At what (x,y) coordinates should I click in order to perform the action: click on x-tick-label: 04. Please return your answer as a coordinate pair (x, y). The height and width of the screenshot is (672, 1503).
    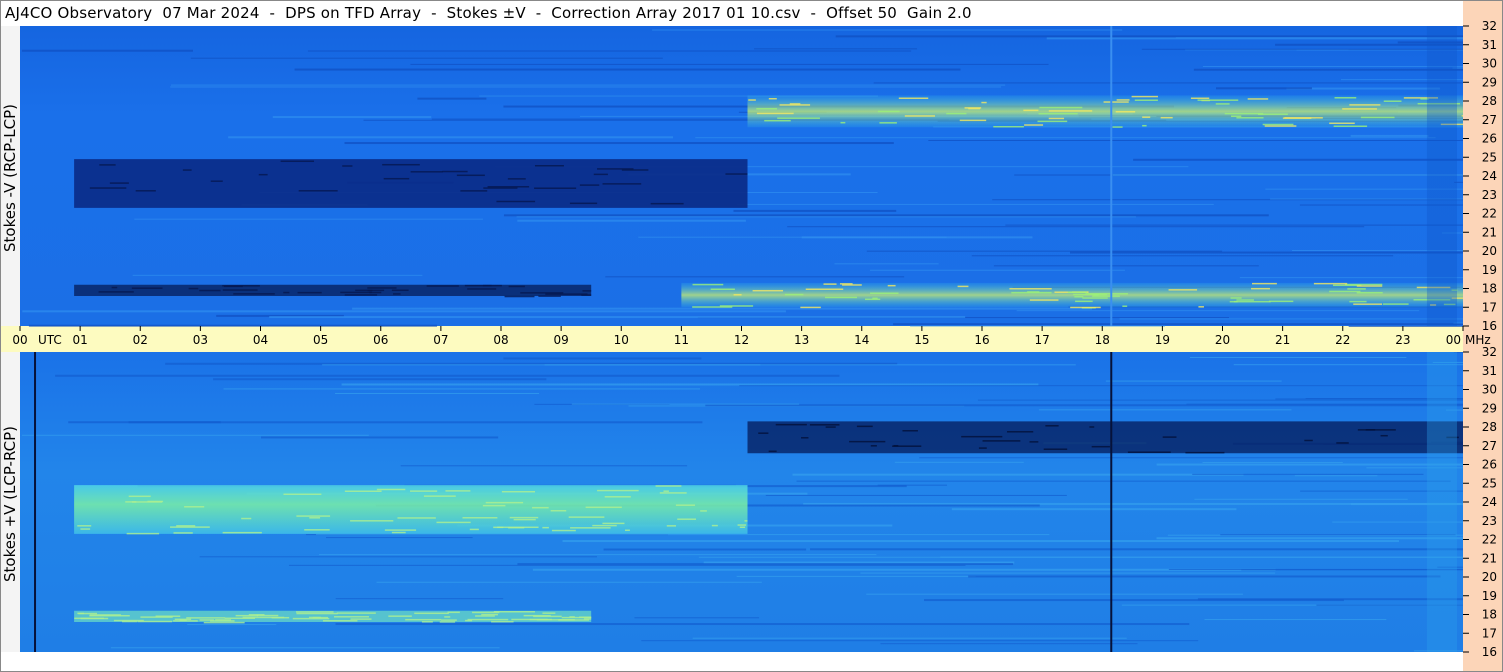
    Looking at the image, I should click on (260, 340).